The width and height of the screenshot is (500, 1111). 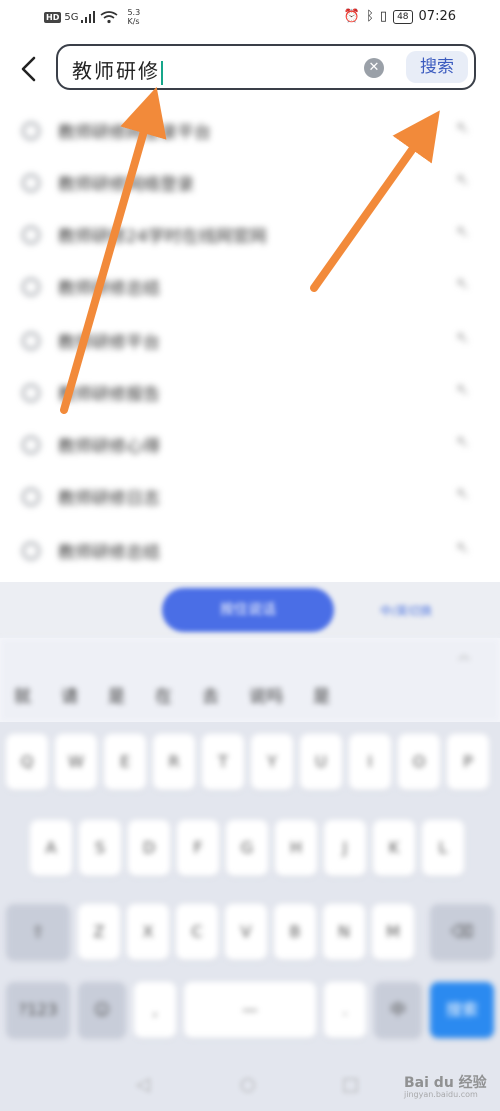 What do you see at coordinates (38, 1010) in the screenshot?
I see `symbols-key: ?123` at bounding box center [38, 1010].